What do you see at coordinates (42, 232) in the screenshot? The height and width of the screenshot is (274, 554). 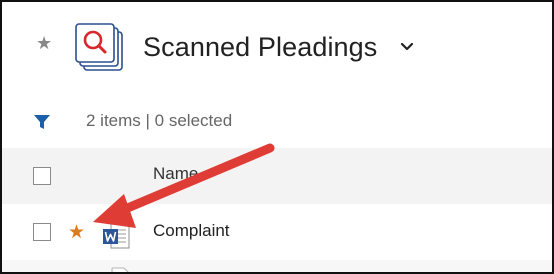 I see `row-checkbox` at bounding box center [42, 232].